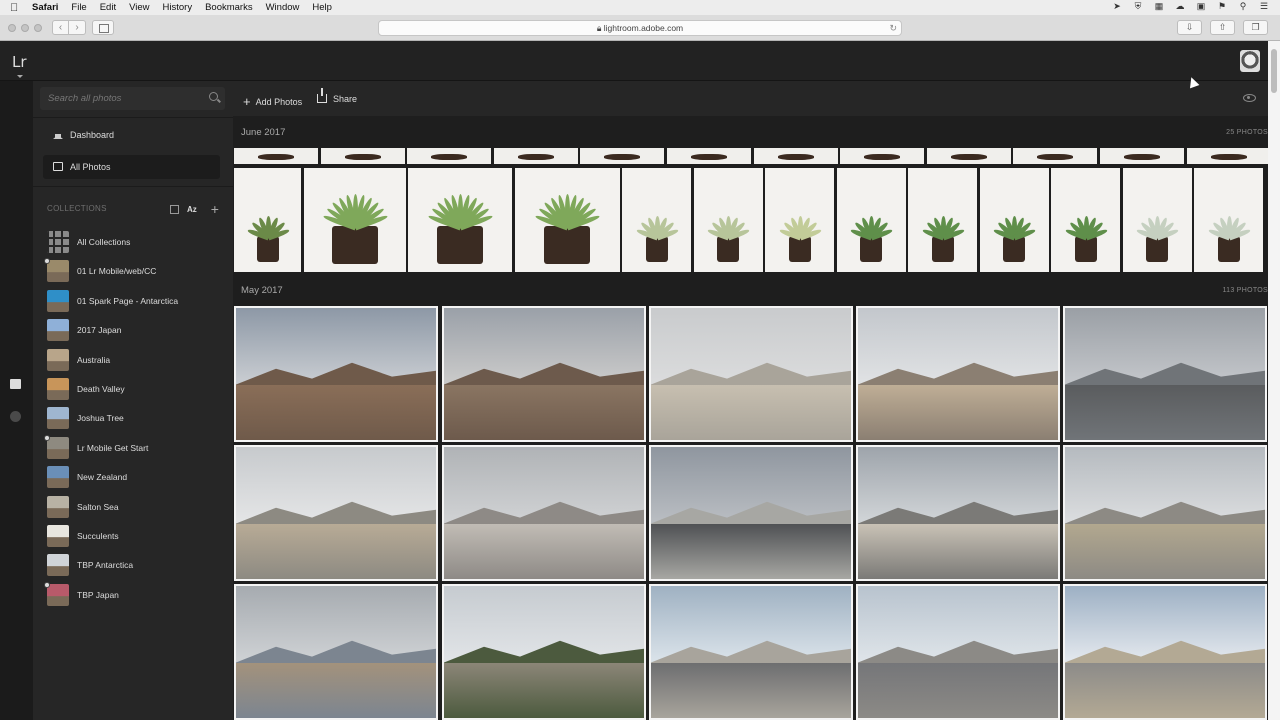 This screenshot has width=1280, height=720. I want to click on sidebar-toggle-button, so click(103, 27).